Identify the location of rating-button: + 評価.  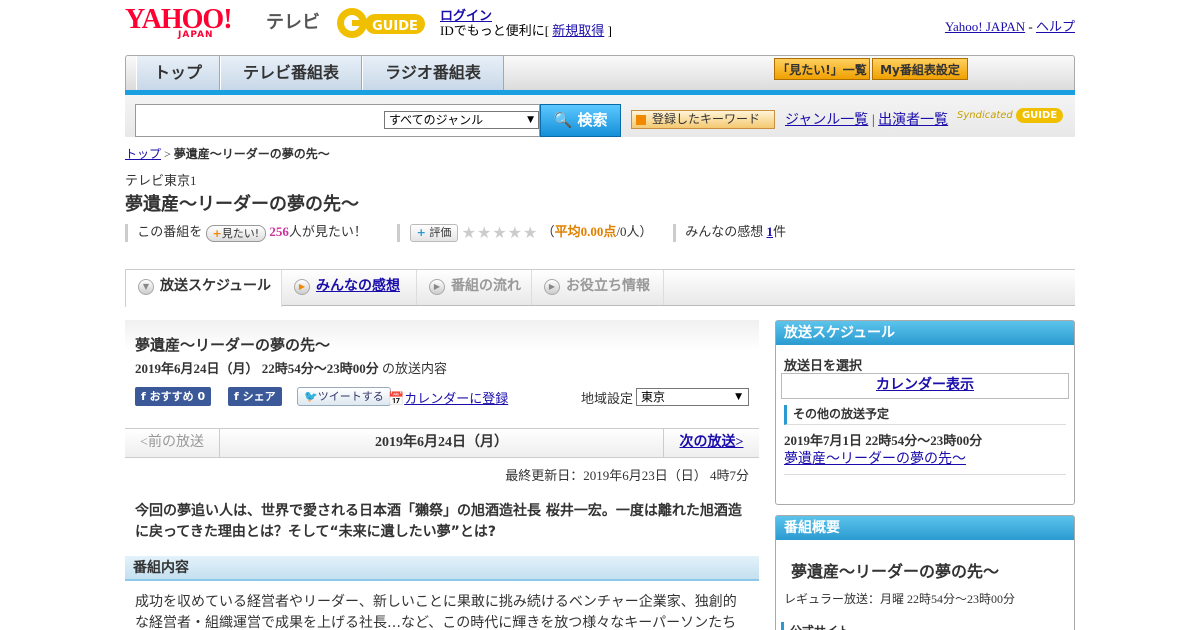
(434, 233).